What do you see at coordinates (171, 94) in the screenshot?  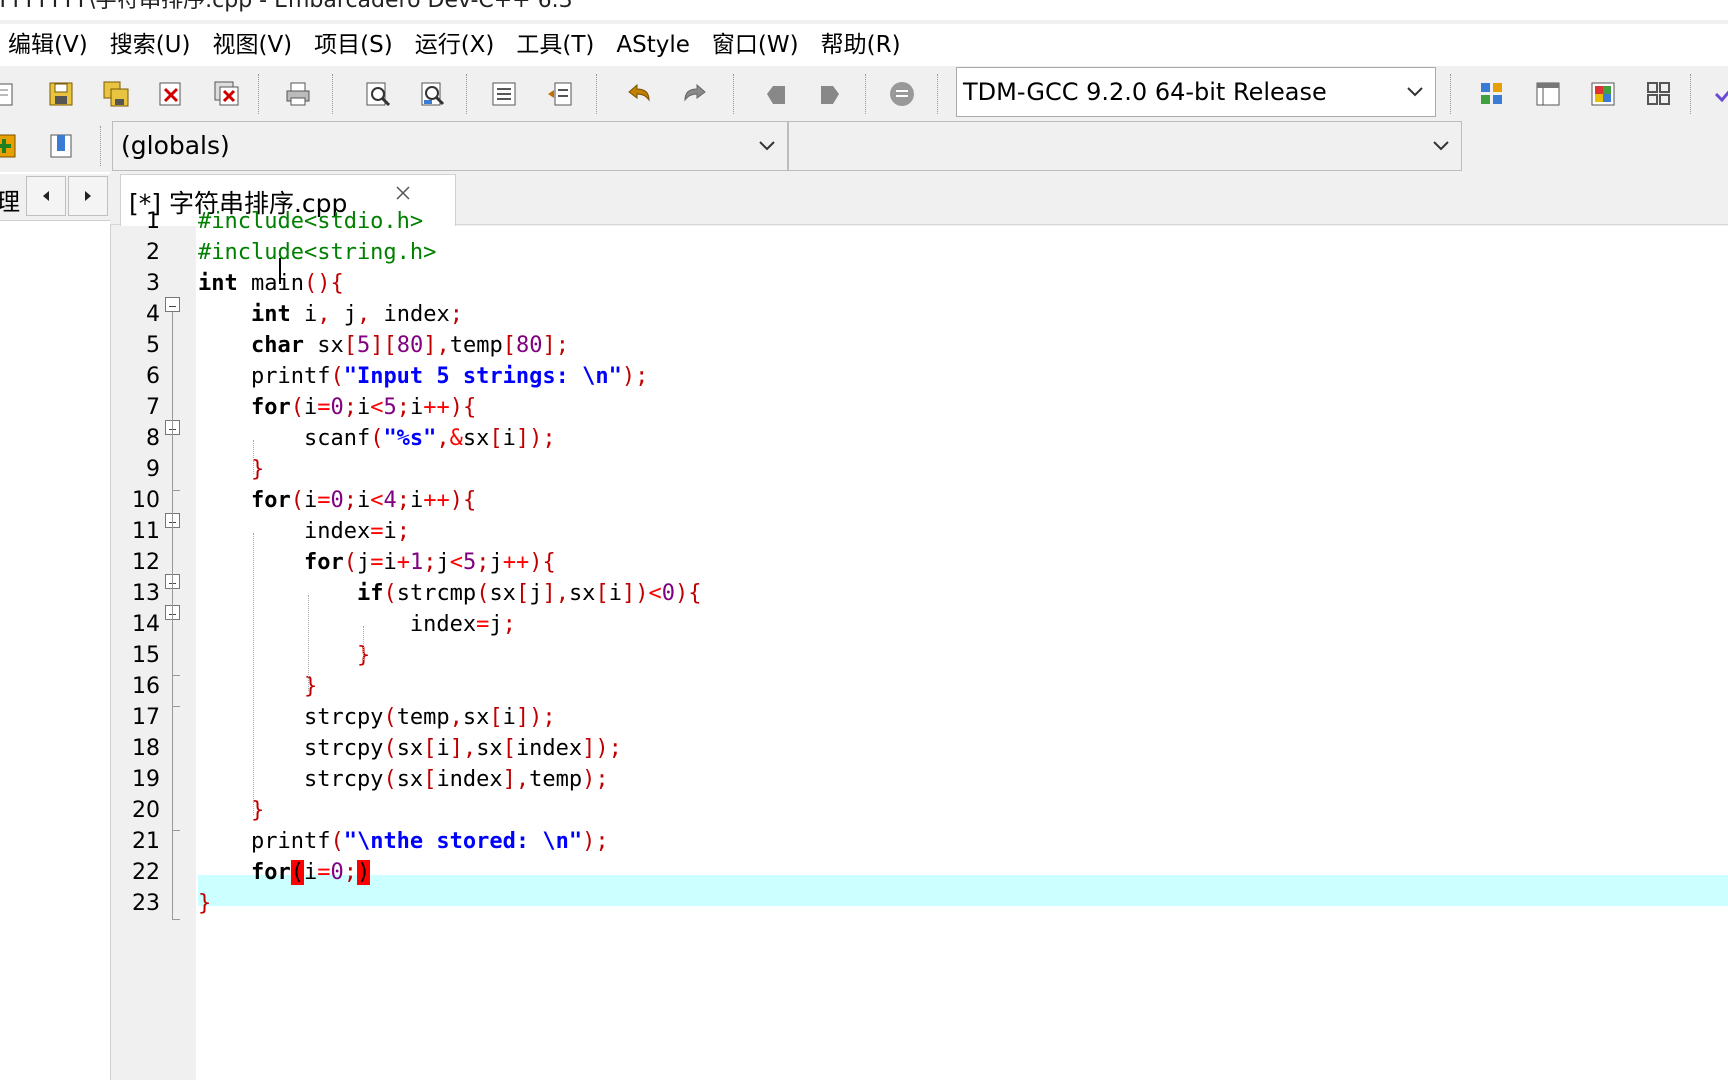 I see `close-file-button` at bounding box center [171, 94].